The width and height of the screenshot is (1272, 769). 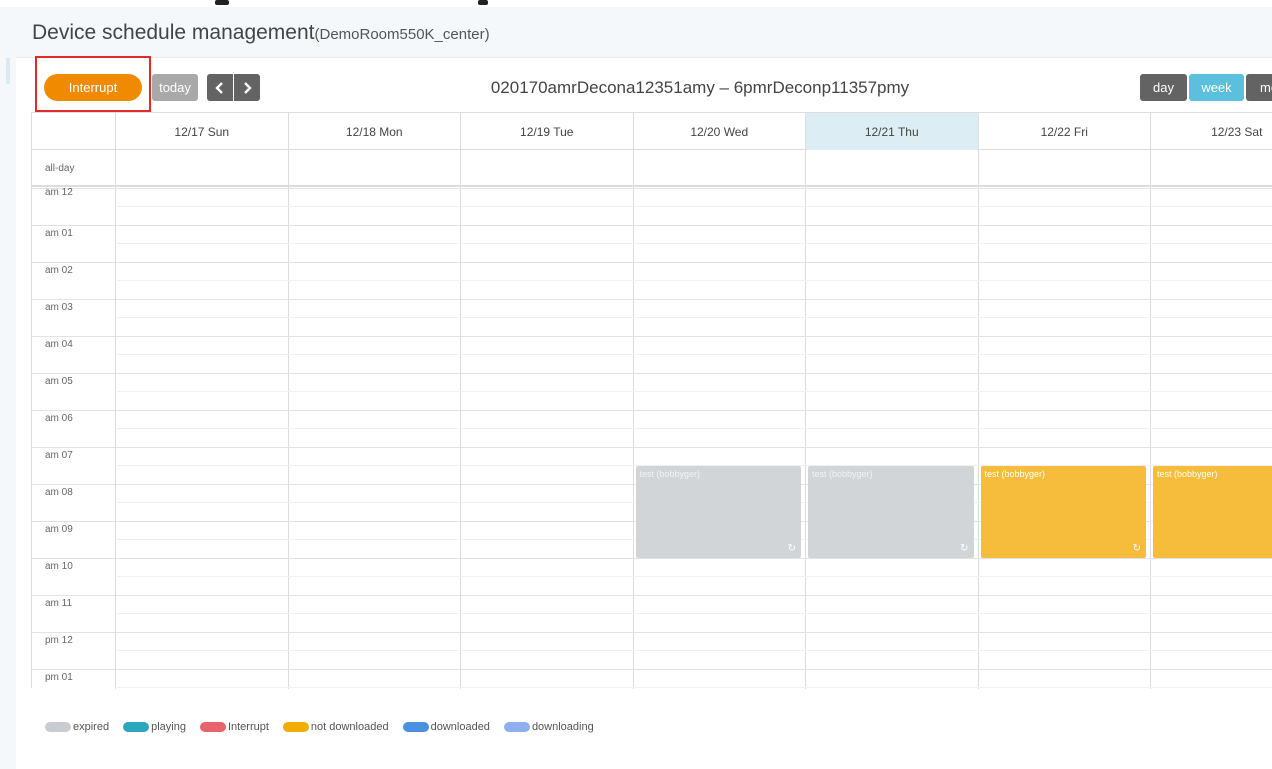 I want to click on legend-label: downloading, so click(x=562, y=727).